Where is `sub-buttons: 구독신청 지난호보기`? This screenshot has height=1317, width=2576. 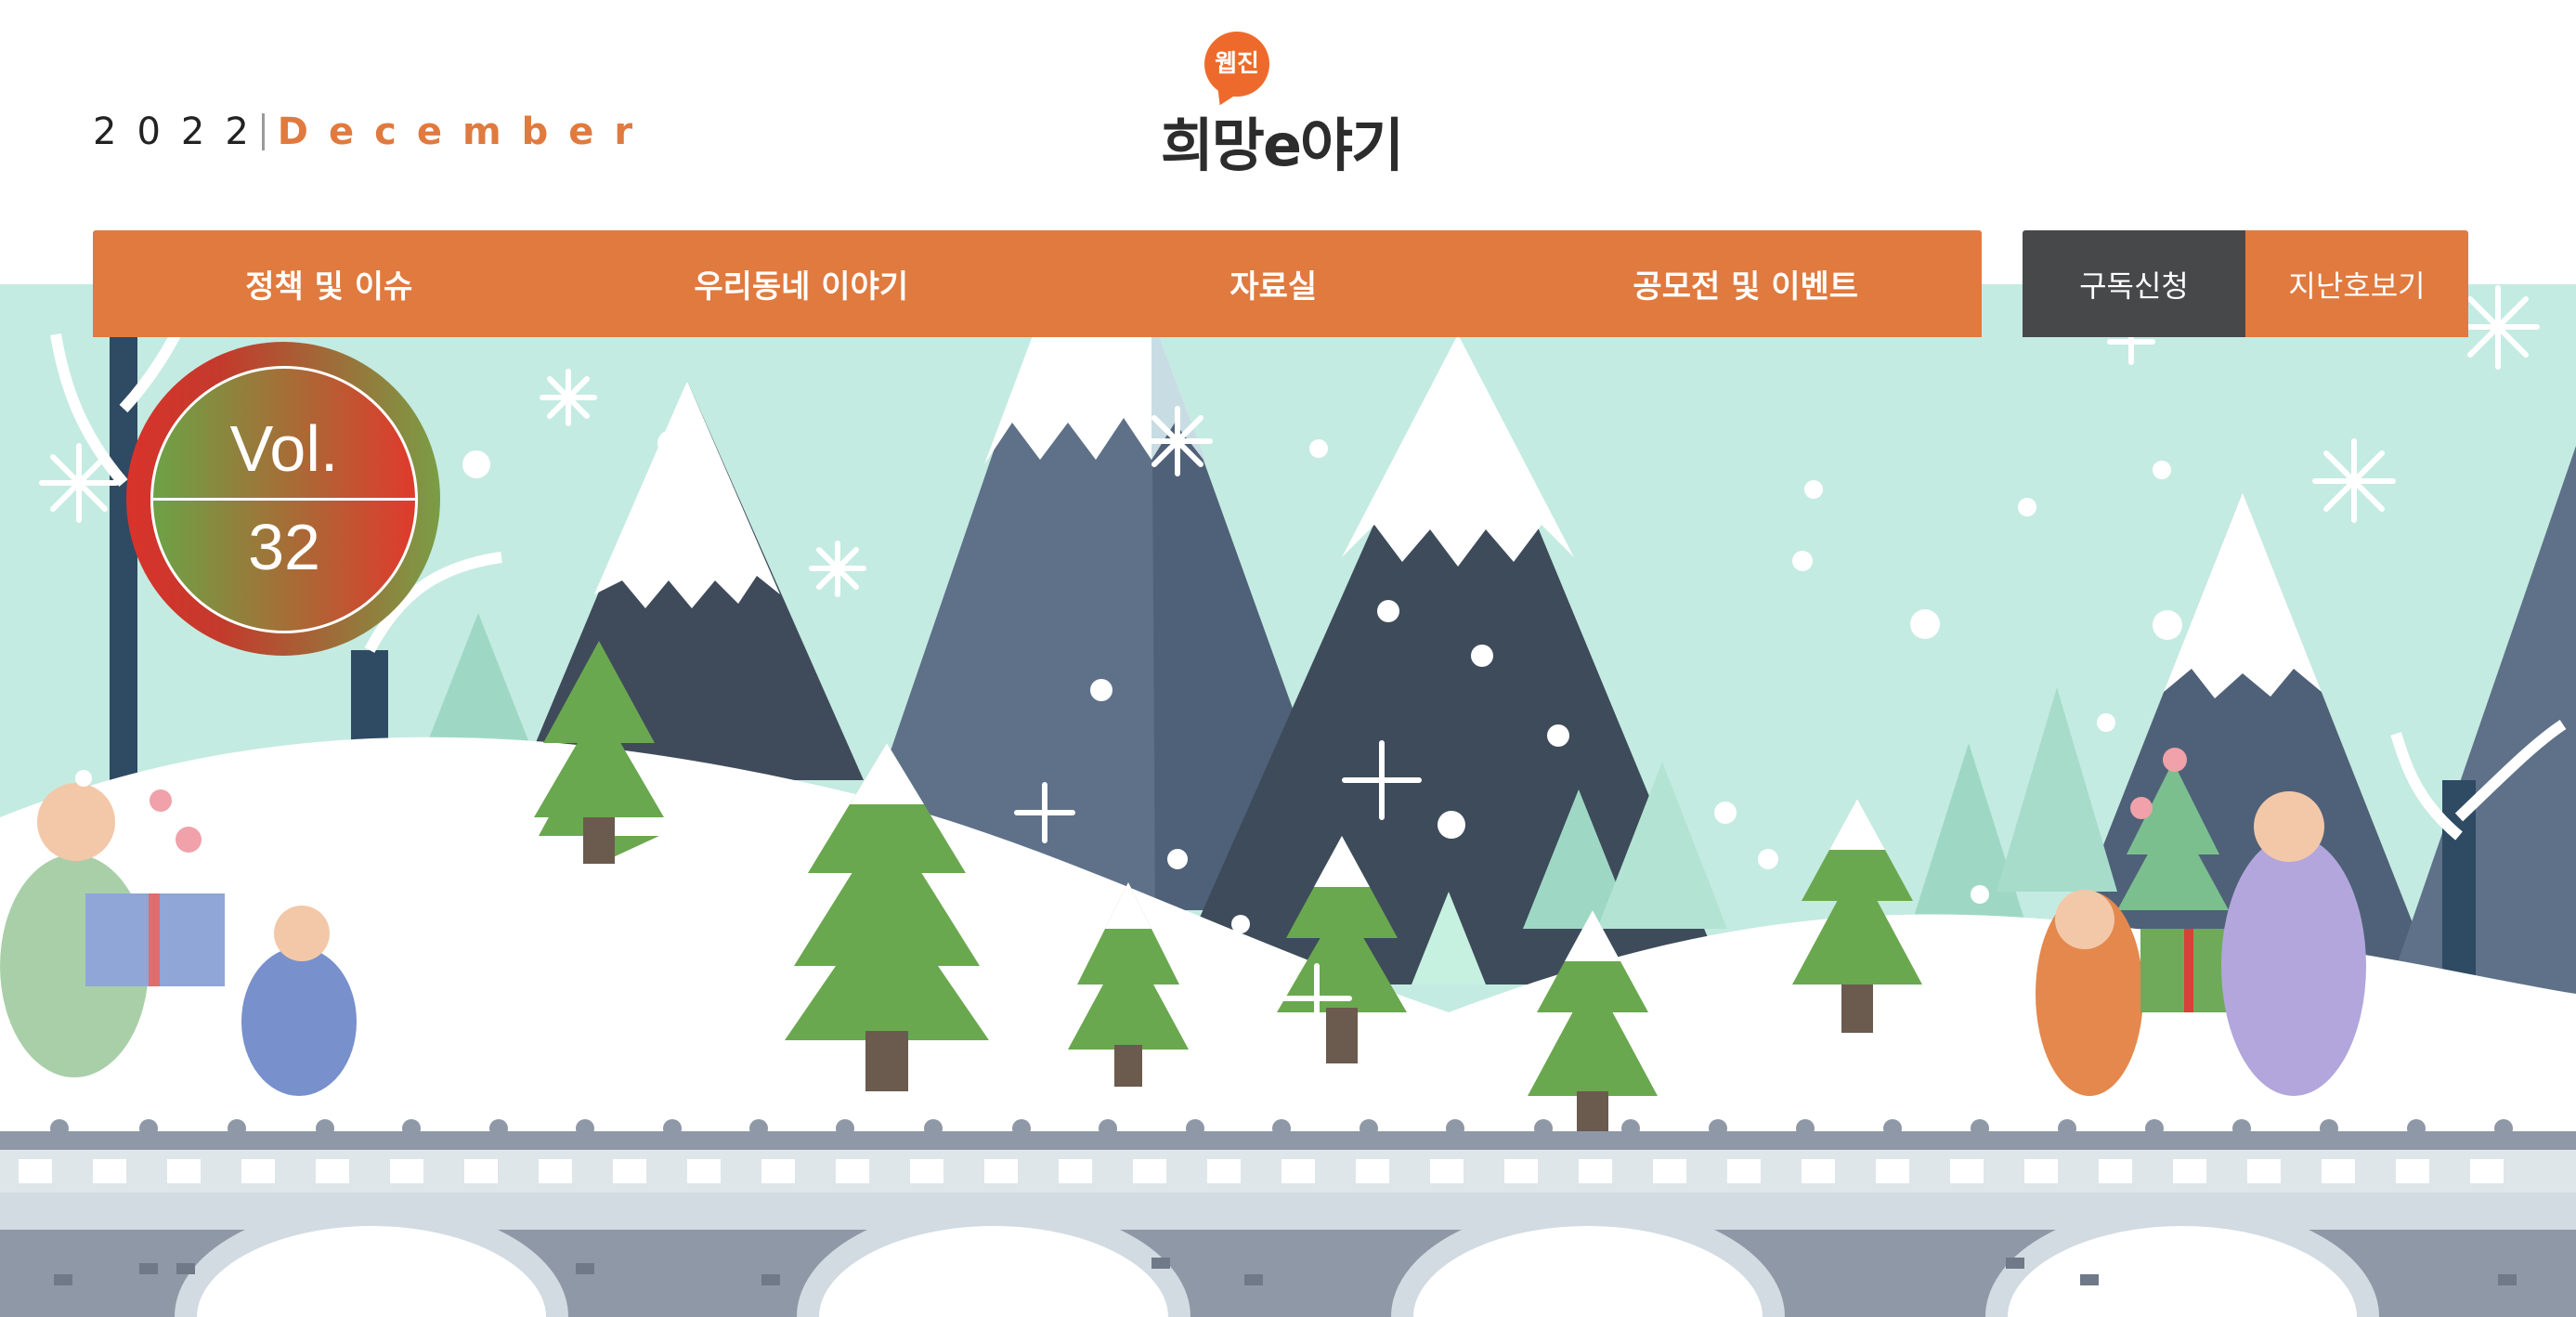 sub-buttons: 구독신청 지난호보기 is located at coordinates (2245, 284).